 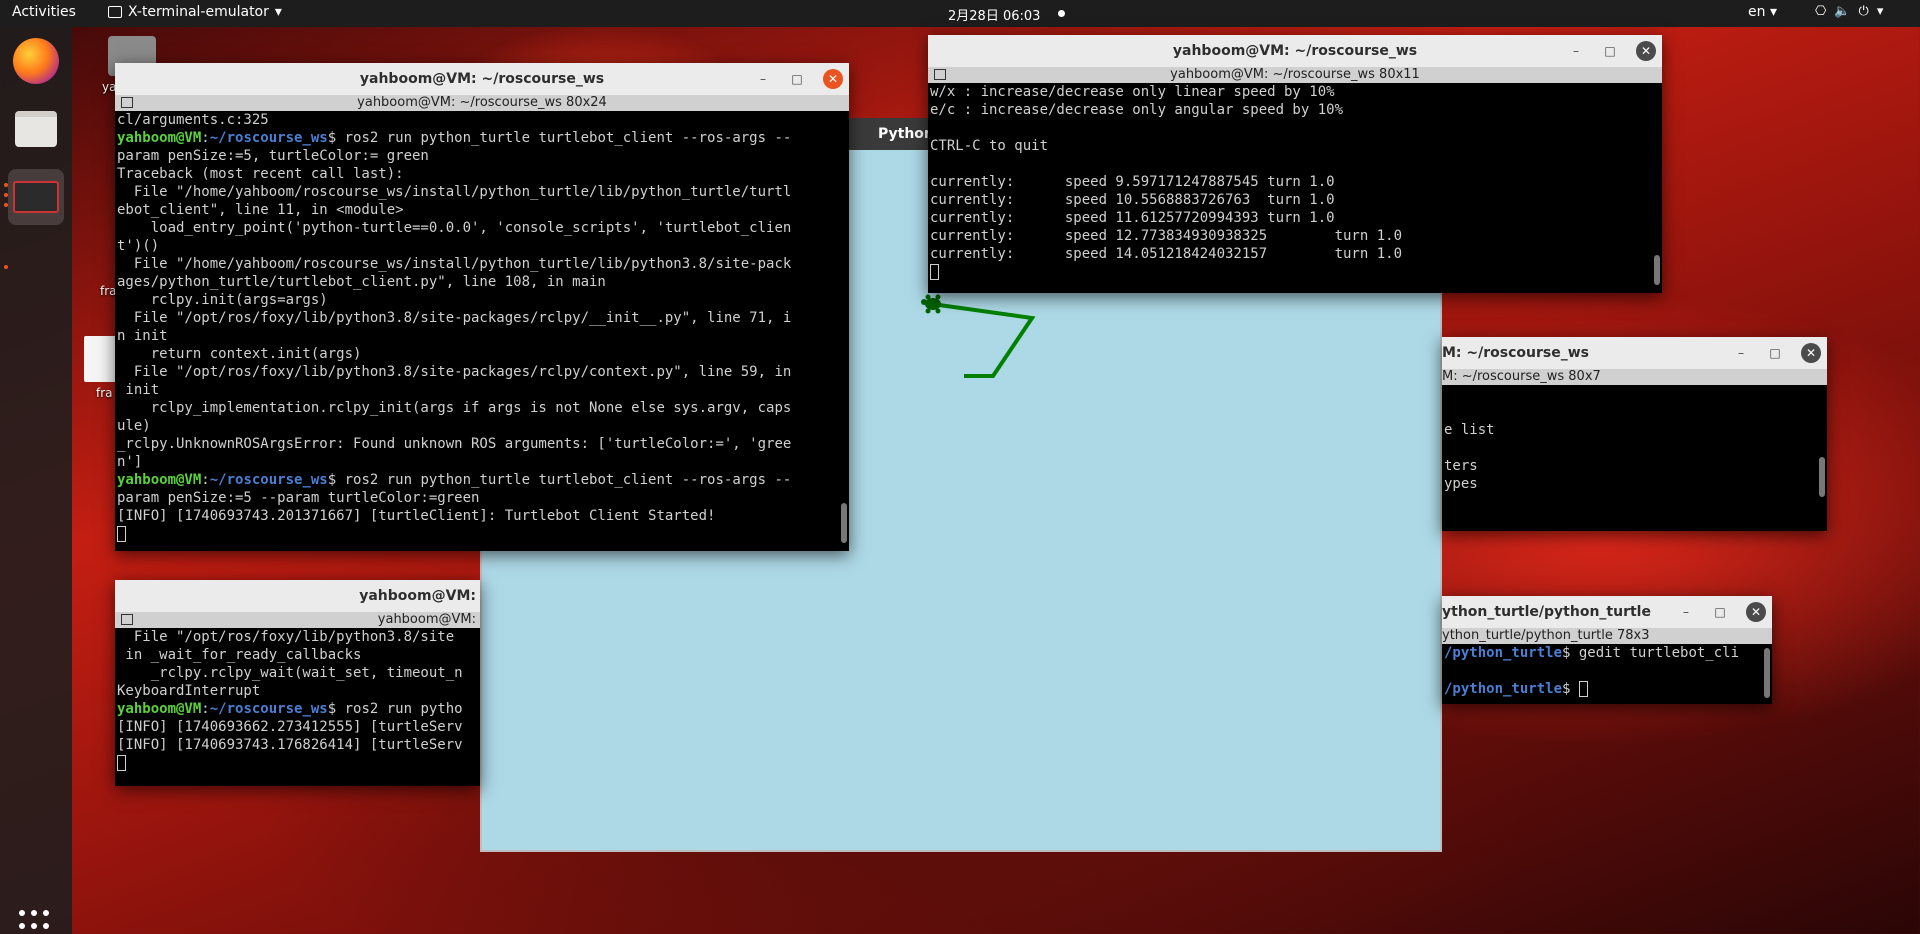 What do you see at coordinates (193, 120) in the screenshot?
I see `terminal-line: cl/arguments.c:325` at bounding box center [193, 120].